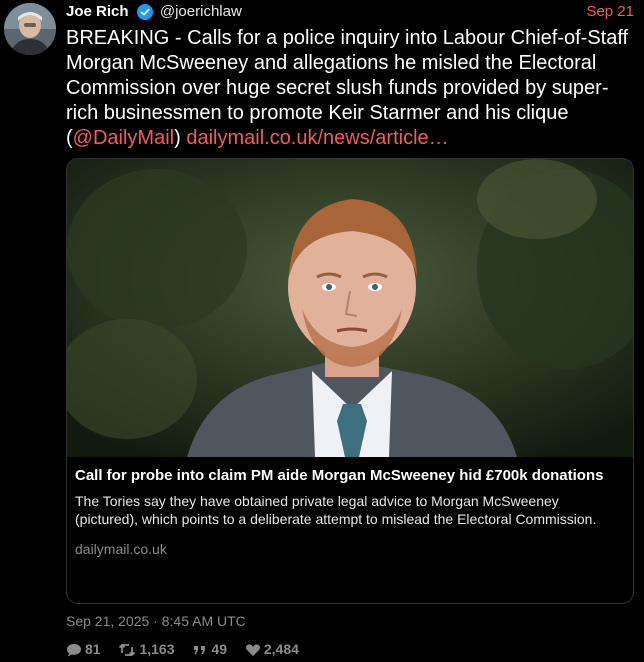 The width and height of the screenshot is (644, 662). Describe the element at coordinates (350, 12) in the screenshot. I see `tweet-header: Joe Rich @joerichlaw Sep 21` at that location.